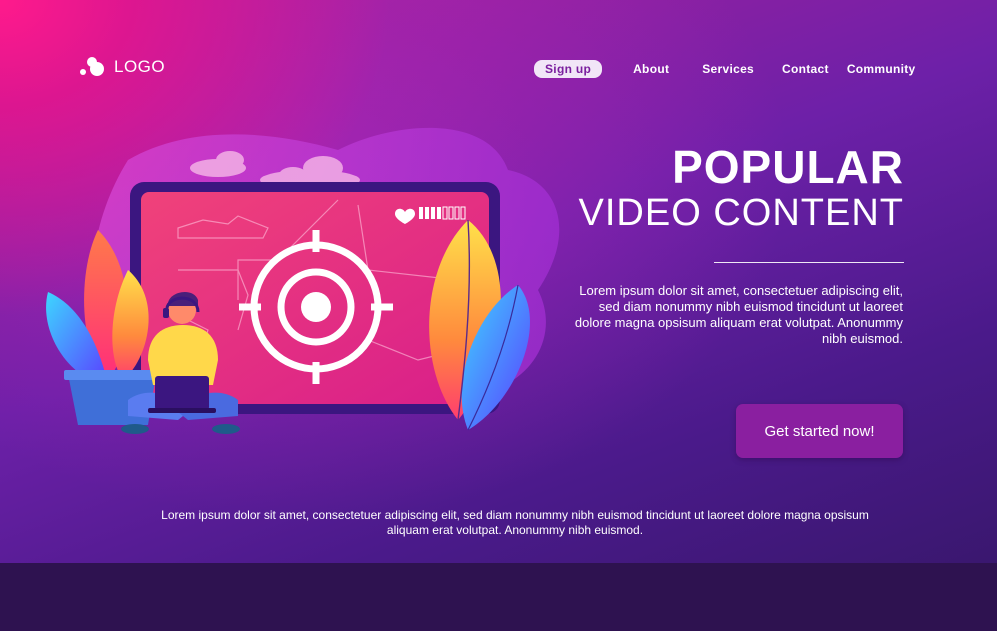  I want to click on nav-link-services: Services, so click(728, 69).